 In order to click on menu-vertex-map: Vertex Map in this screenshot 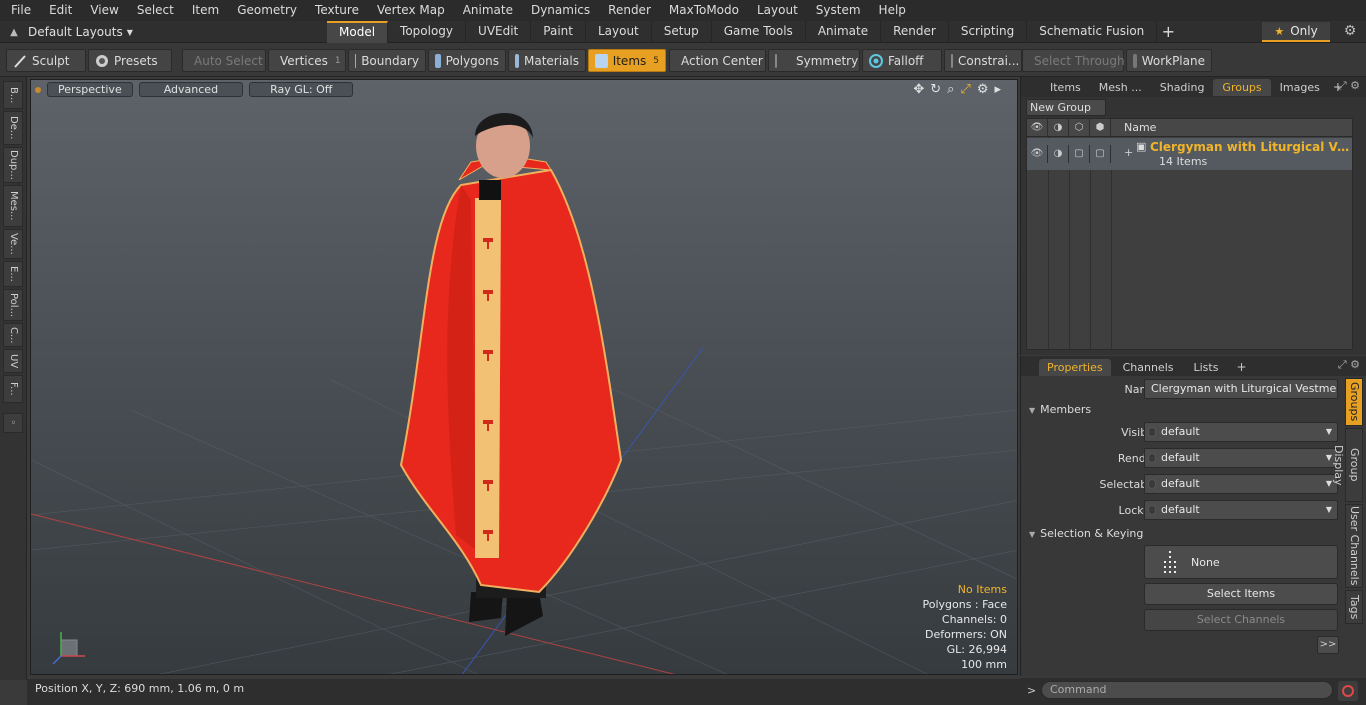, I will do `click(411, 10)`.